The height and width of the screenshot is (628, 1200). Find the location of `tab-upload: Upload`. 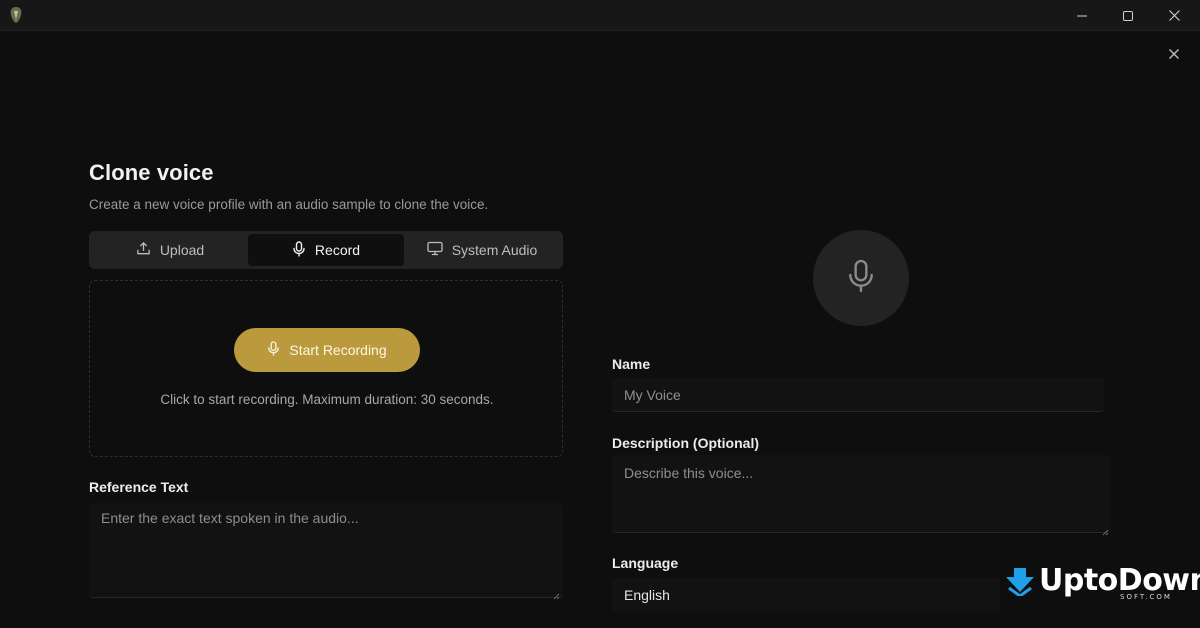

tab-upload: Upload is located at coordinates (170, 250).